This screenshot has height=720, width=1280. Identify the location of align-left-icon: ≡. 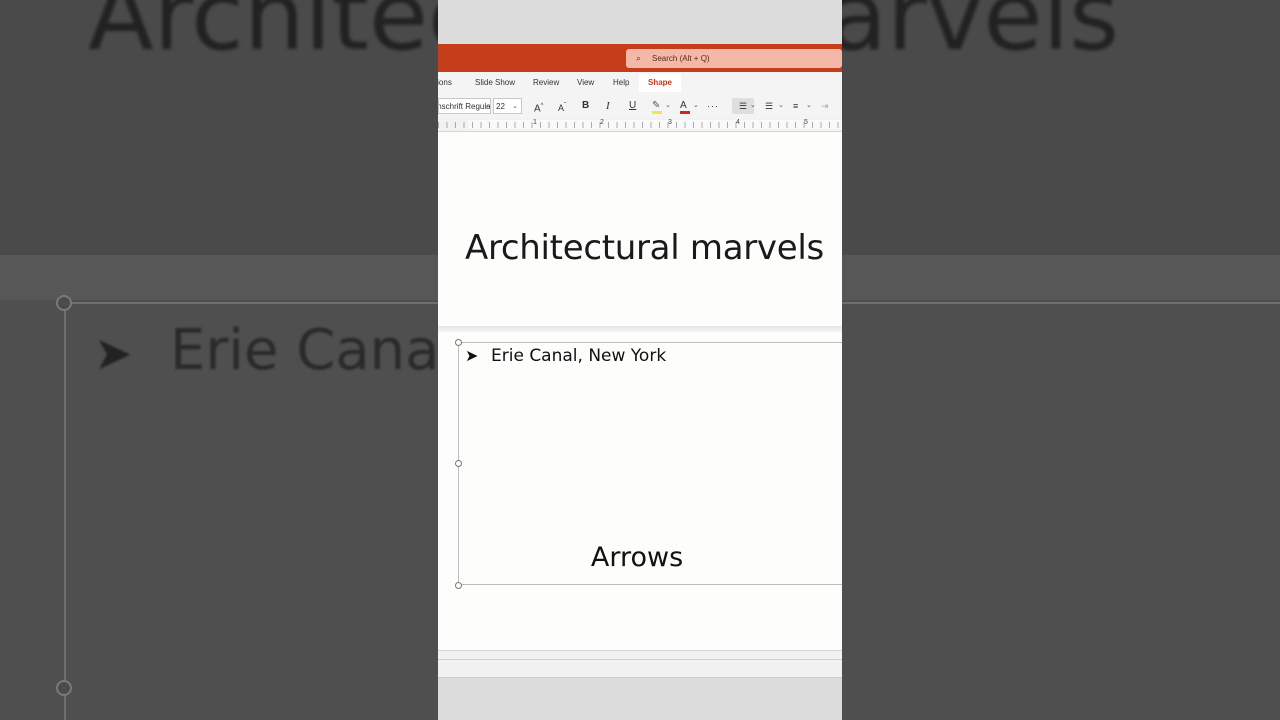
(796, 106).